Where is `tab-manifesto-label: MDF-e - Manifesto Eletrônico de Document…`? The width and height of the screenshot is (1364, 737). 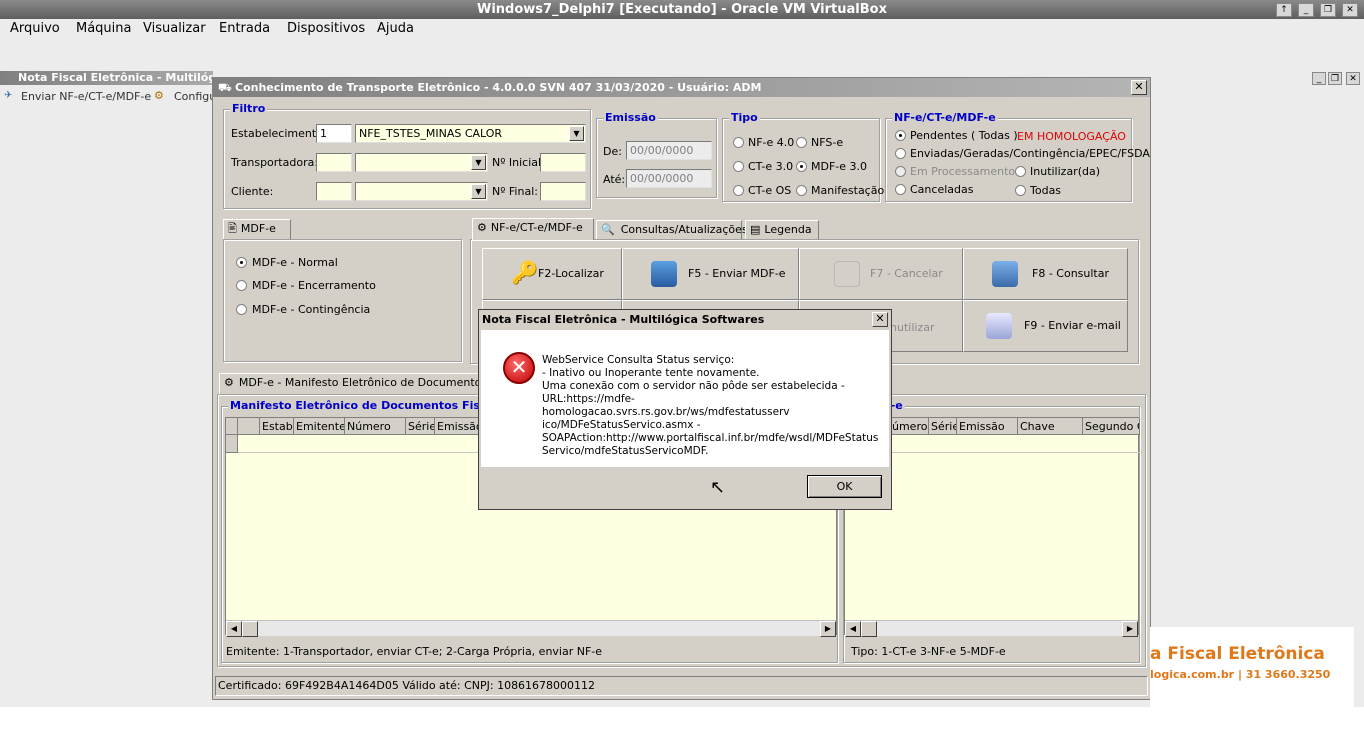 tab-manifesto-label: MDF-e - Manifesto Eletrônico de Document… is located at coordinates (371, 382).